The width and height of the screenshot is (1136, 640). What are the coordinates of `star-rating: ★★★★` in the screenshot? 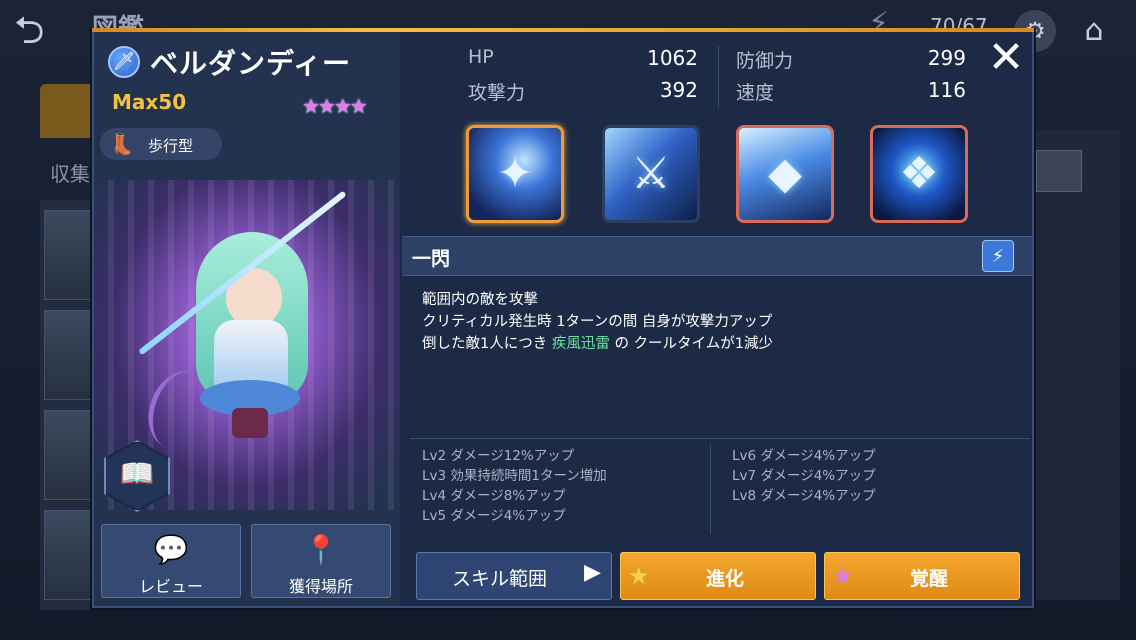 It's located at (335, 106).